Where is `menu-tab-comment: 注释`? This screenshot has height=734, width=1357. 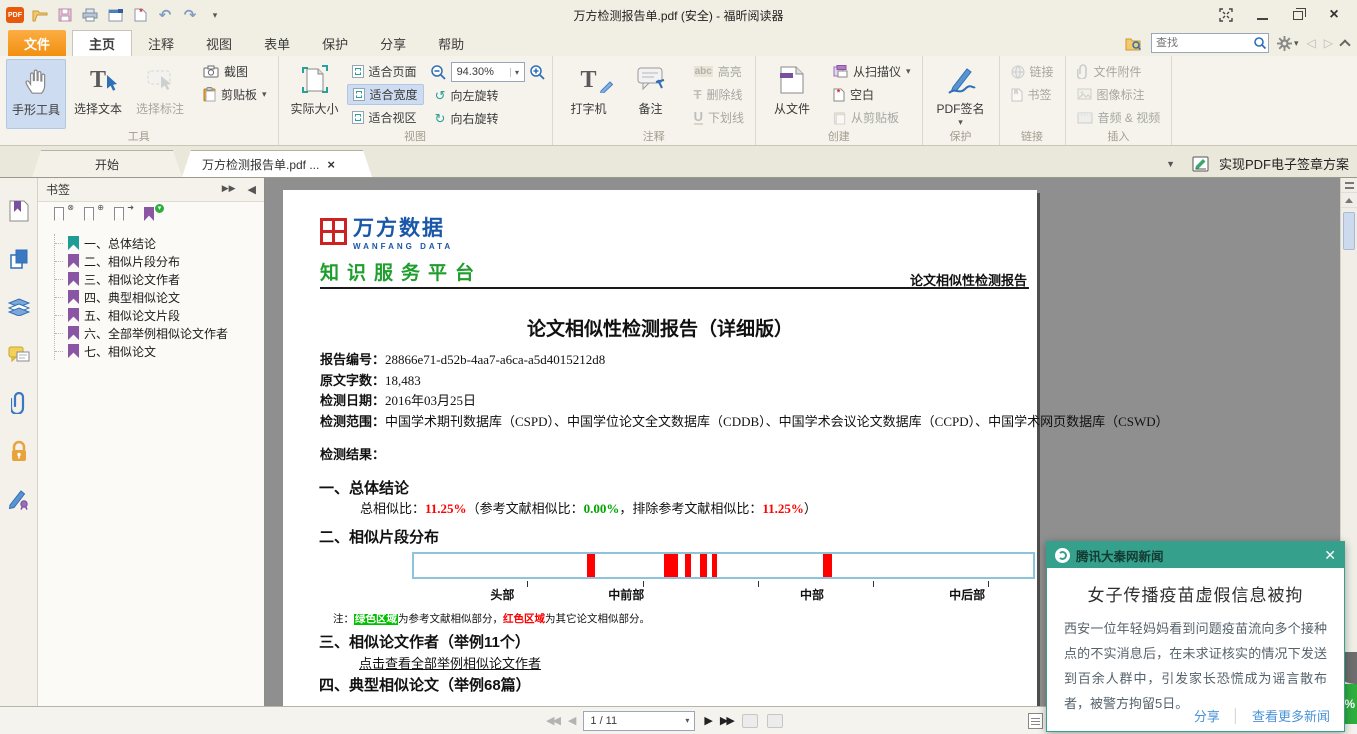 menu-tab-comment: 注释 is located at coordinates (161, 43).